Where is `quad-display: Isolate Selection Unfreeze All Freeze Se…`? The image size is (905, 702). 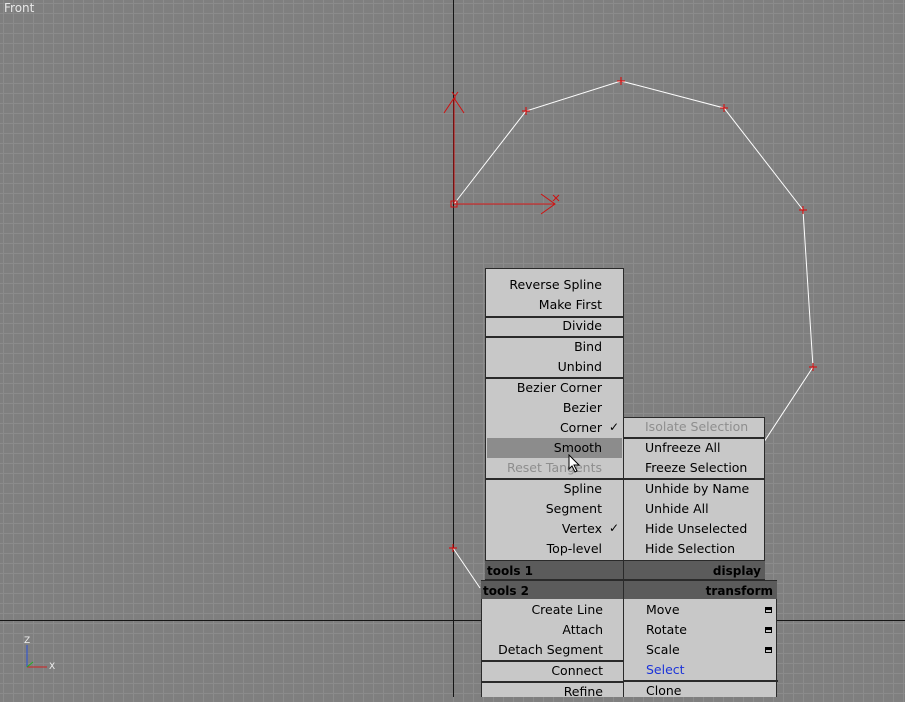 quad-display: Isolate Selection Unfreeze All Freeze Se… is located at coordinates (694, 499).